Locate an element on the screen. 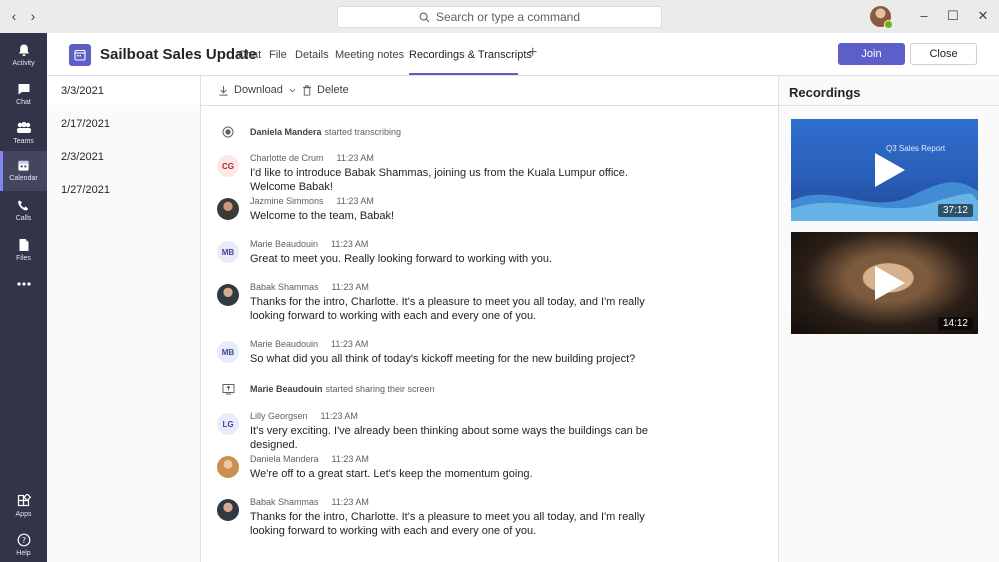 The width and height of the screenshot is (999, 562). duration-badge: 37:12 is located at coordinates (955, 210).